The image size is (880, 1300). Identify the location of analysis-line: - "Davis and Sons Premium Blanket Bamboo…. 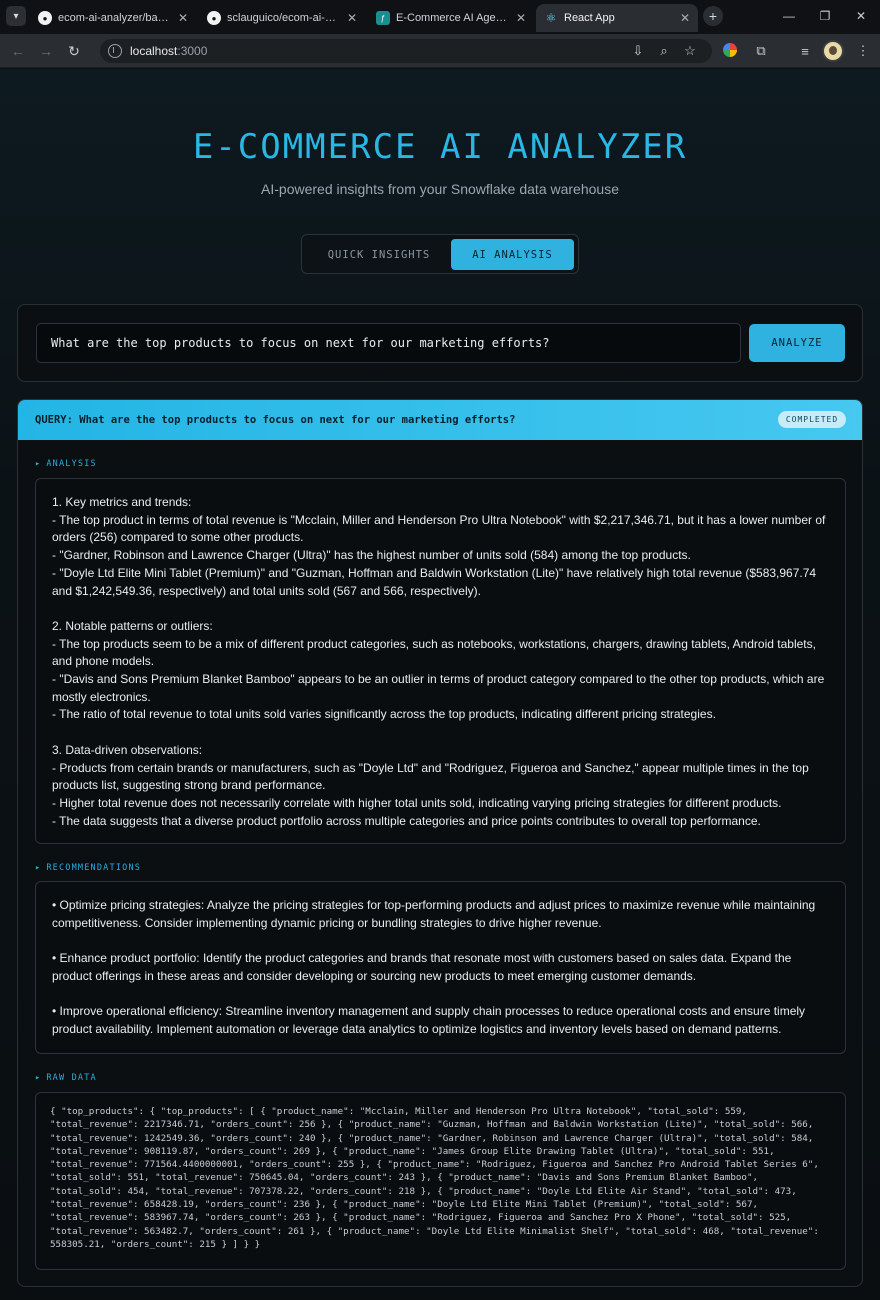
(438, 688).